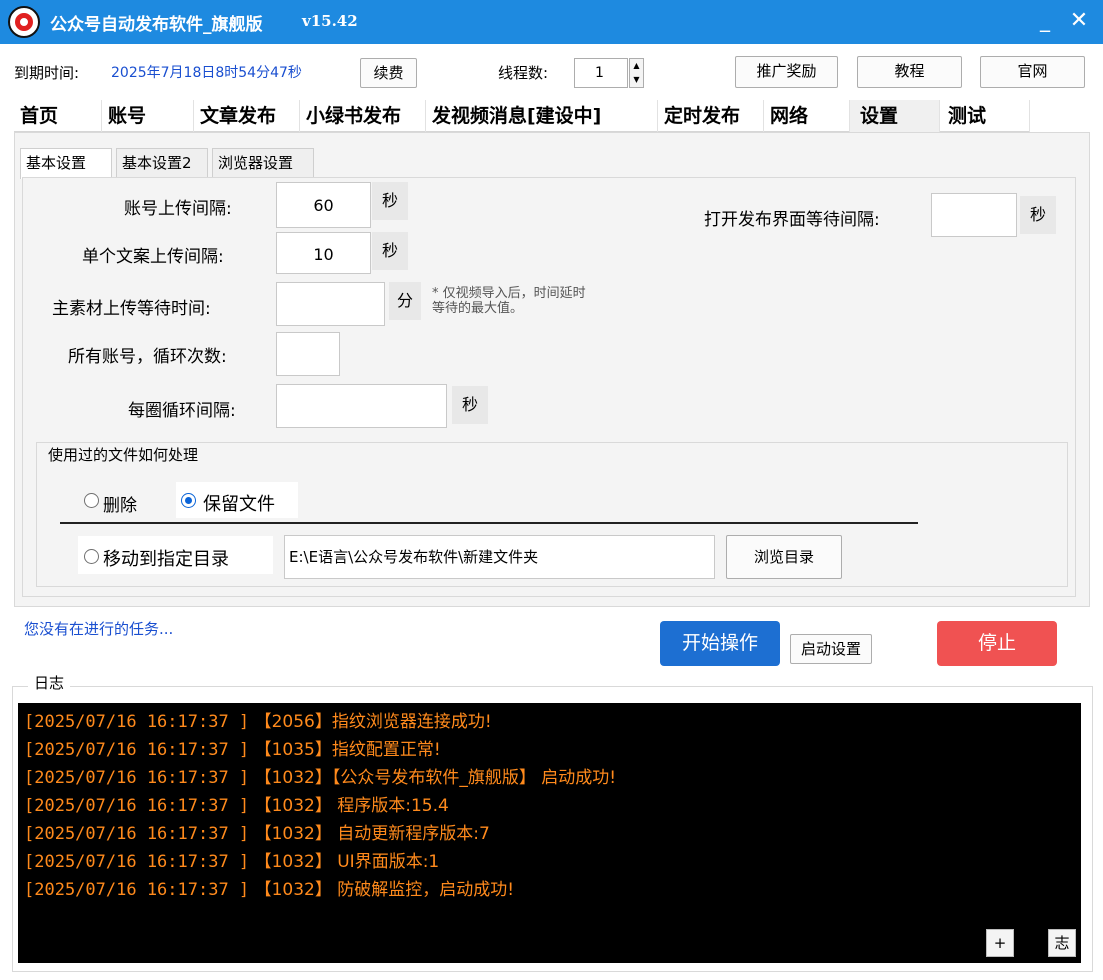 Image resolution: width=1103 pixels, height=980 pixels. What do you see at coordinates (499, 557) in the screenshot?
I see `target-dir-input: E:\E语言\公众号发布软件\新建文件夹` at bounding box center [499, 557].